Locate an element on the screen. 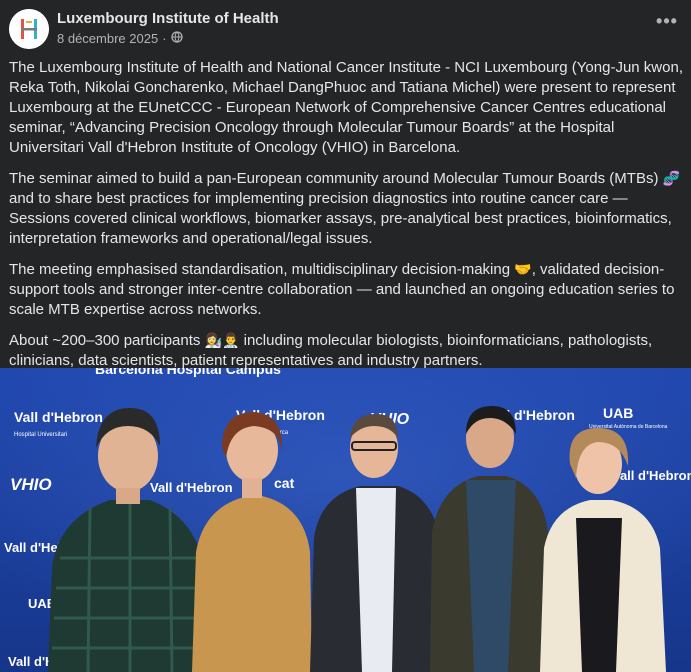 The width and height of the screenshot is (691, 672). page-avatar is located at coordinates (29, 29).